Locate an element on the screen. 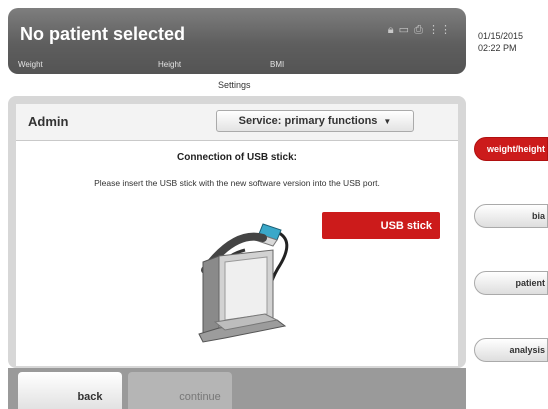  back-button: back is located at coordinates (70, 390).